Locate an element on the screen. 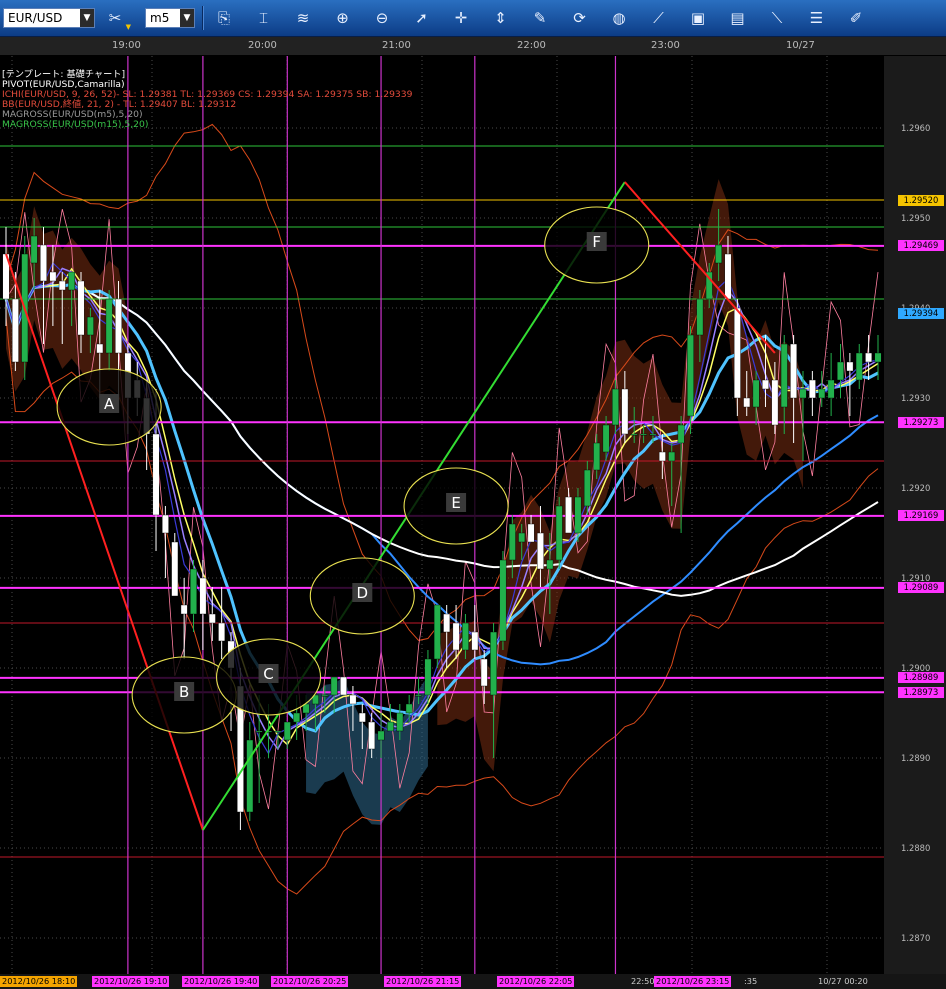 The image size is (946, 989). date-axis-label: 2012/10/26 19:10 is located at coordinates (131, 981).